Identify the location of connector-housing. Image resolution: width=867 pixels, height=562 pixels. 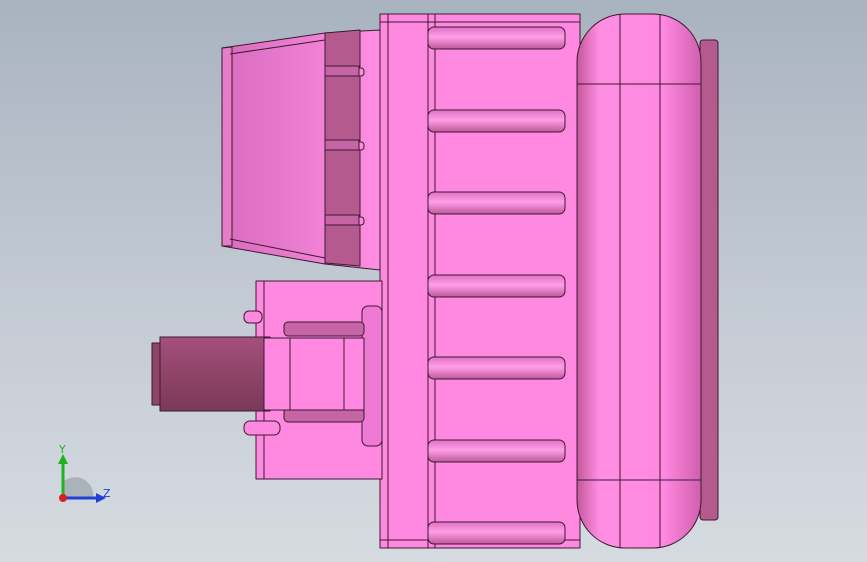
(301, 150).